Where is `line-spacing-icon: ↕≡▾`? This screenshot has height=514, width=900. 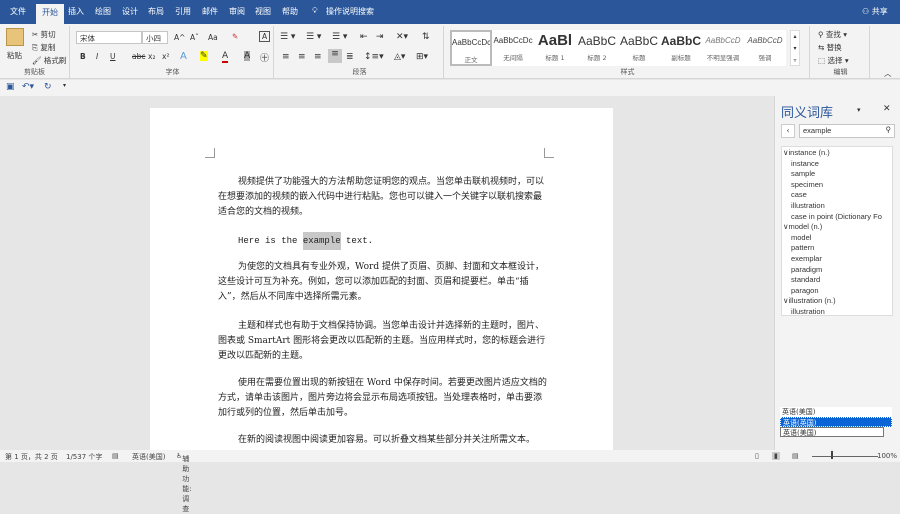 line-spacing-icon: ↕≡▾ is located at coordinates (374, 57).